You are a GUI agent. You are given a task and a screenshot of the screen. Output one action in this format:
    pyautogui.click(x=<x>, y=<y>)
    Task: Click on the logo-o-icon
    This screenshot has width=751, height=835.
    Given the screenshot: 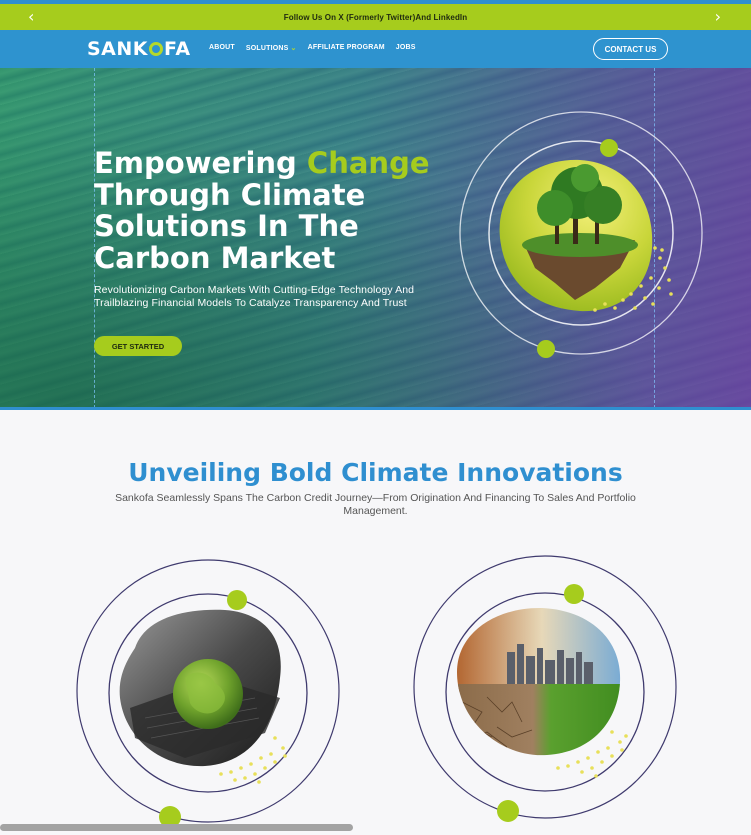 What is the action you would take?
    pyautogui.click(x=156, y=49)
    